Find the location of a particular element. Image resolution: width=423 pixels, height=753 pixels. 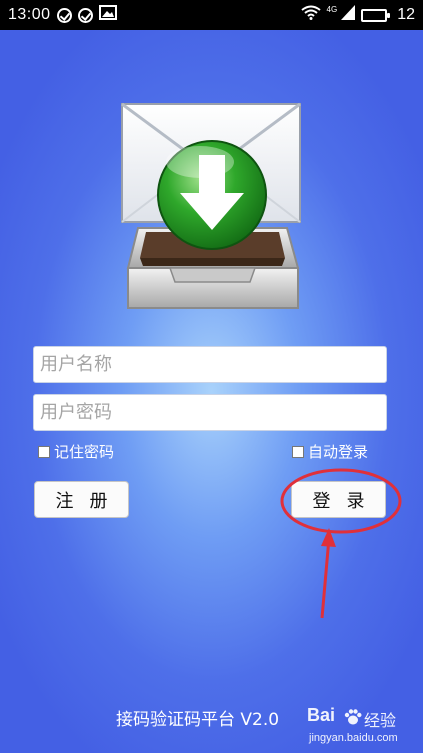

auto-login-checkbox: 自动登录 is located at coordinates (330, 451).